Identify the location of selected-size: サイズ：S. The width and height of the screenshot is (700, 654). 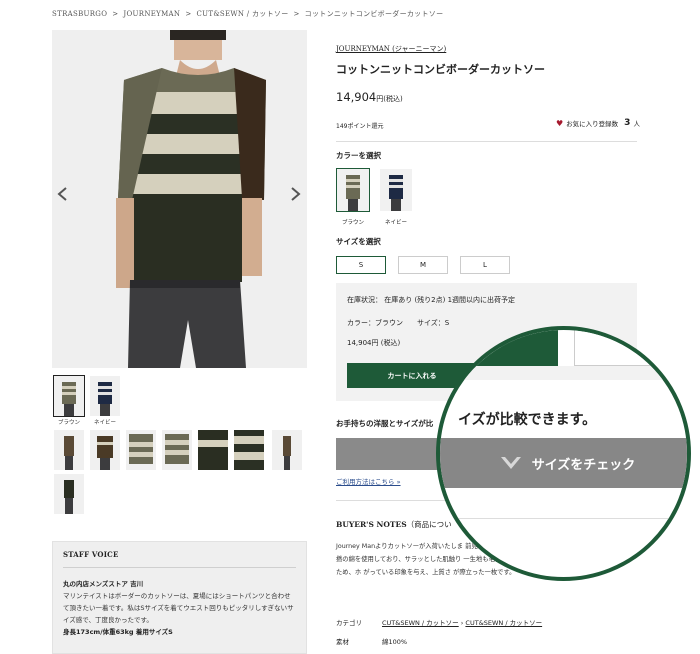
(433, 323).